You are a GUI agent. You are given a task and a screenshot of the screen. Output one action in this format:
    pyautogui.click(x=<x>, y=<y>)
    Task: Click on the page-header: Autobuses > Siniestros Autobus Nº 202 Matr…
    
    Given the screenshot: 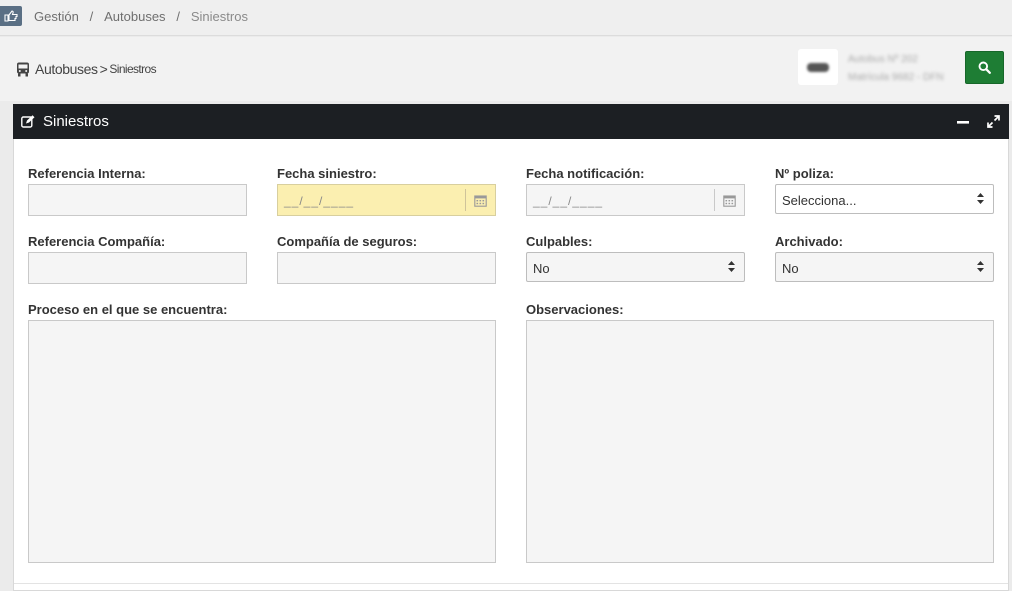 What is the action you would take?
    pyautogui.click(x=506, y=69)
    